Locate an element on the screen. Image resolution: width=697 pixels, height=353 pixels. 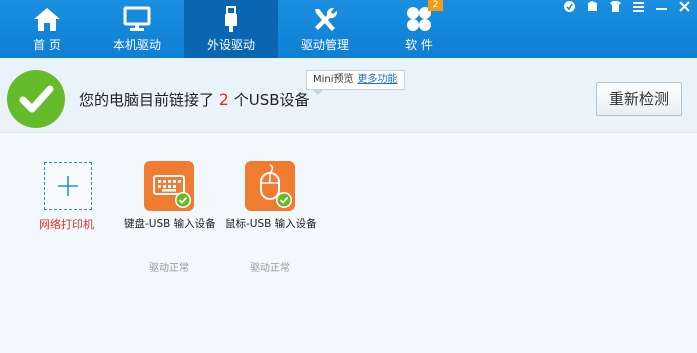
status-check-icon is located at coordinates (36, 99).